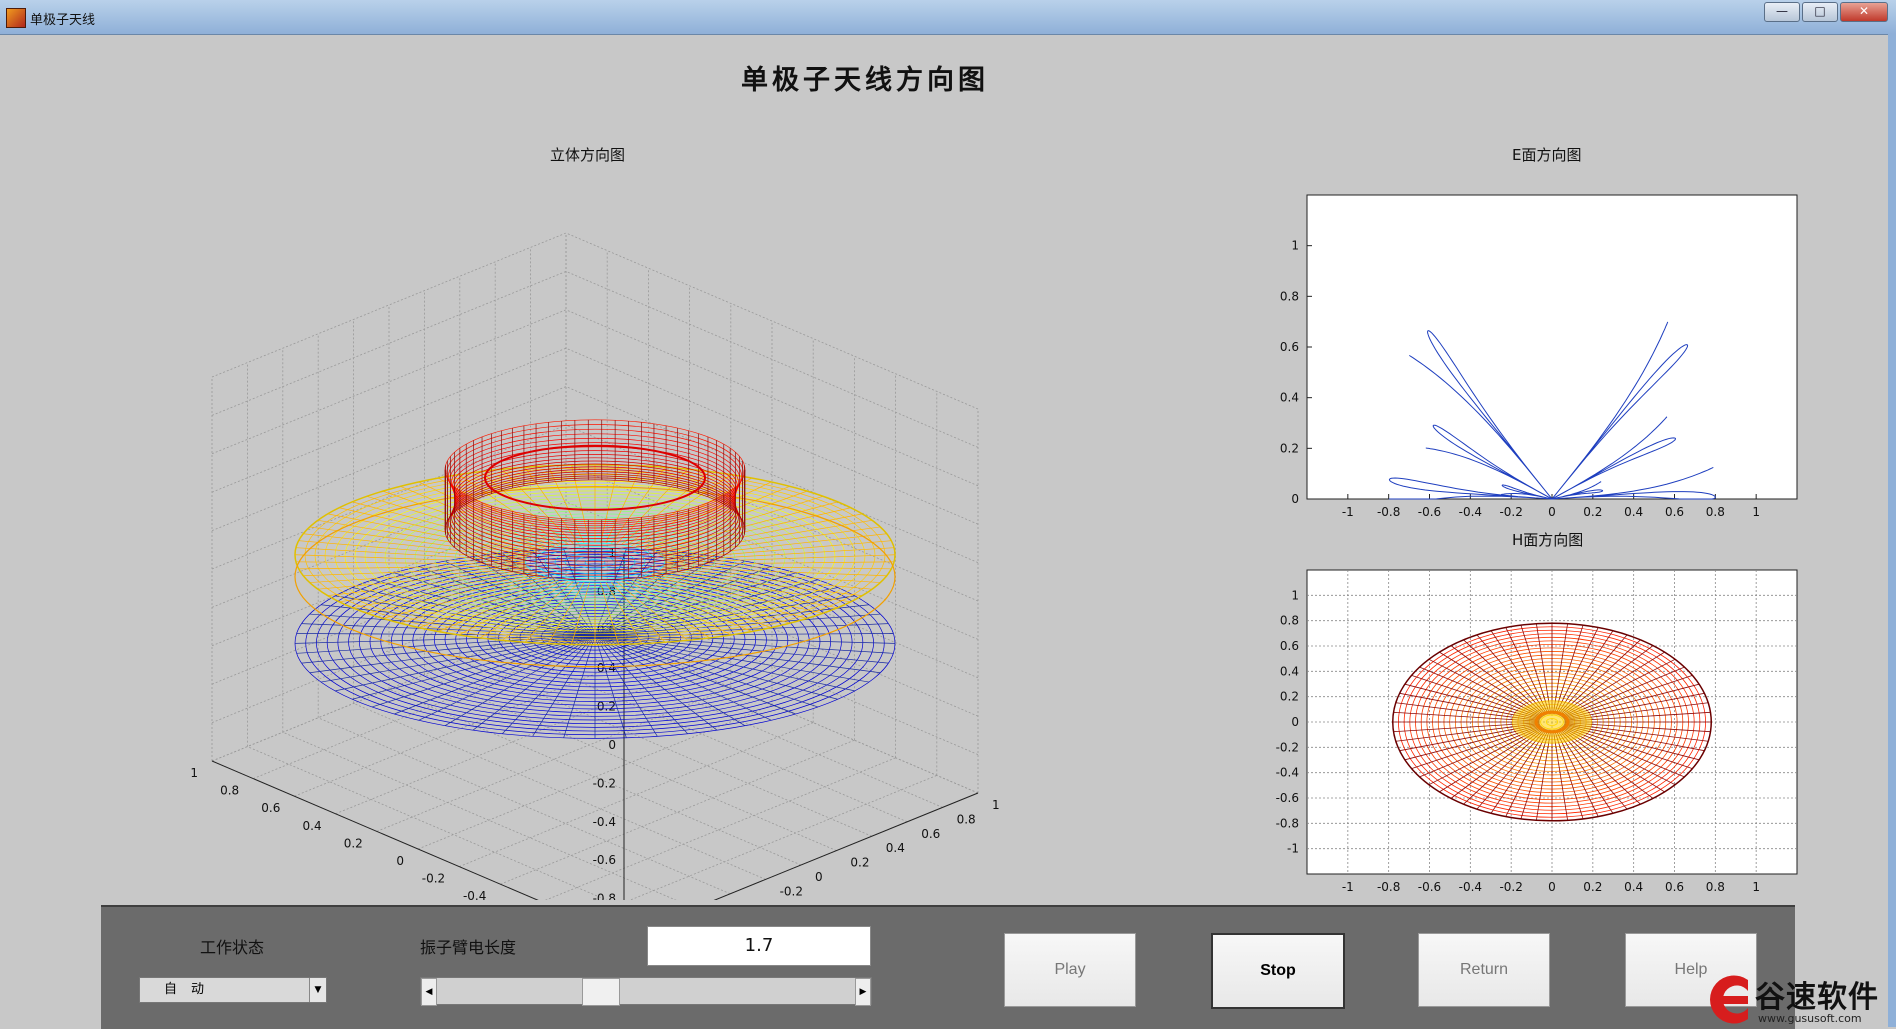 The image size is (1896, 1029). What do you see at coordinates (1429, 512) in the screenshot?
I see `e-x-tick-label: -0.6` at bounding box center [1429, 512].